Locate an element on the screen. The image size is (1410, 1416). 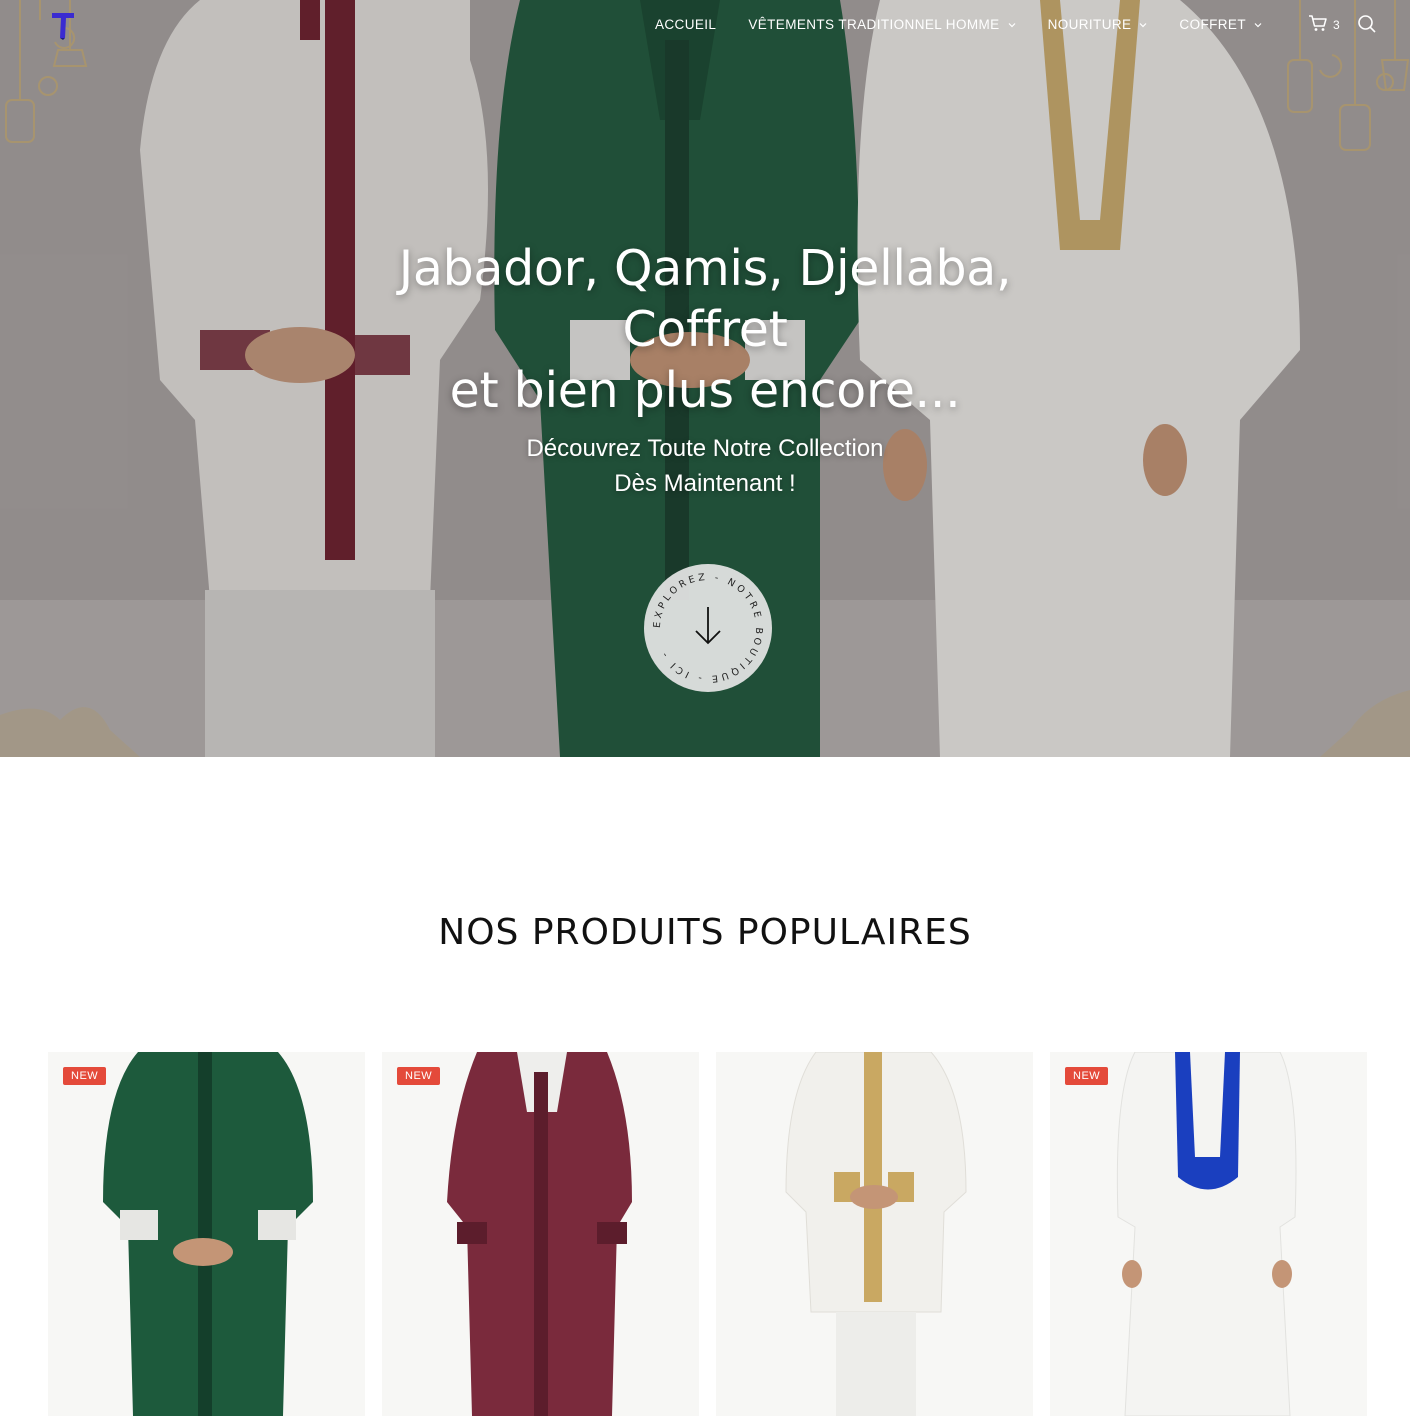
nav-vetements: VÊTEMENTS TRADITIONNEL HOMME is located at coordinates (881, 24).